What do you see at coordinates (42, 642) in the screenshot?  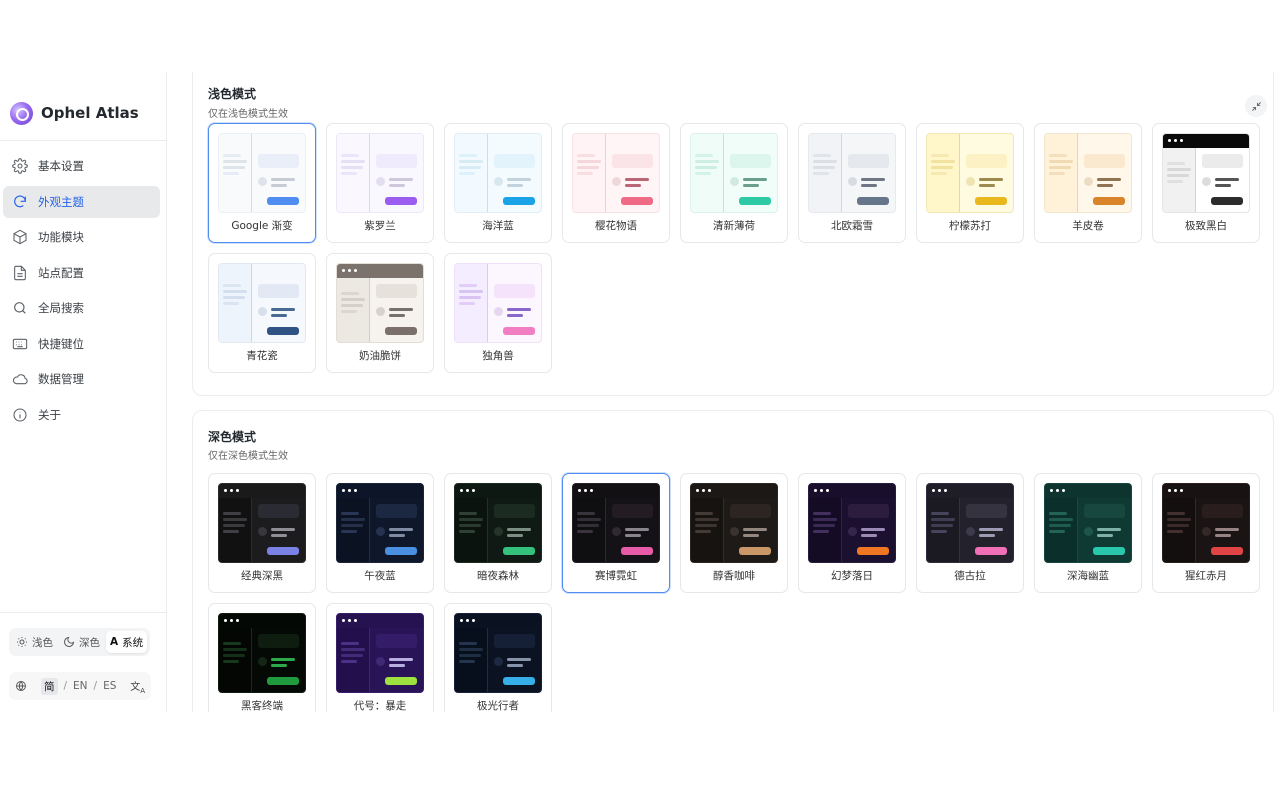 I see `mode-light-label: 浅色` at bounding box center [42, 642].